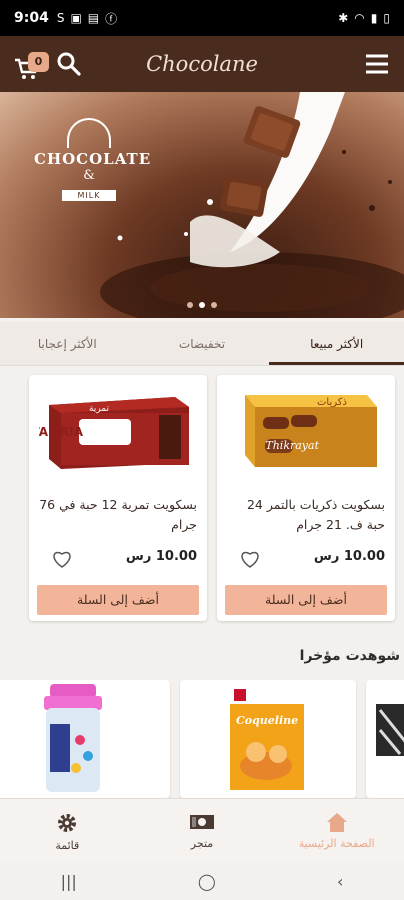  What do you see at coordinates (336, 843) in the screenshot?
I see `nav-home-label: الصفحة الرئيسية` at bounding box center [336, 843].